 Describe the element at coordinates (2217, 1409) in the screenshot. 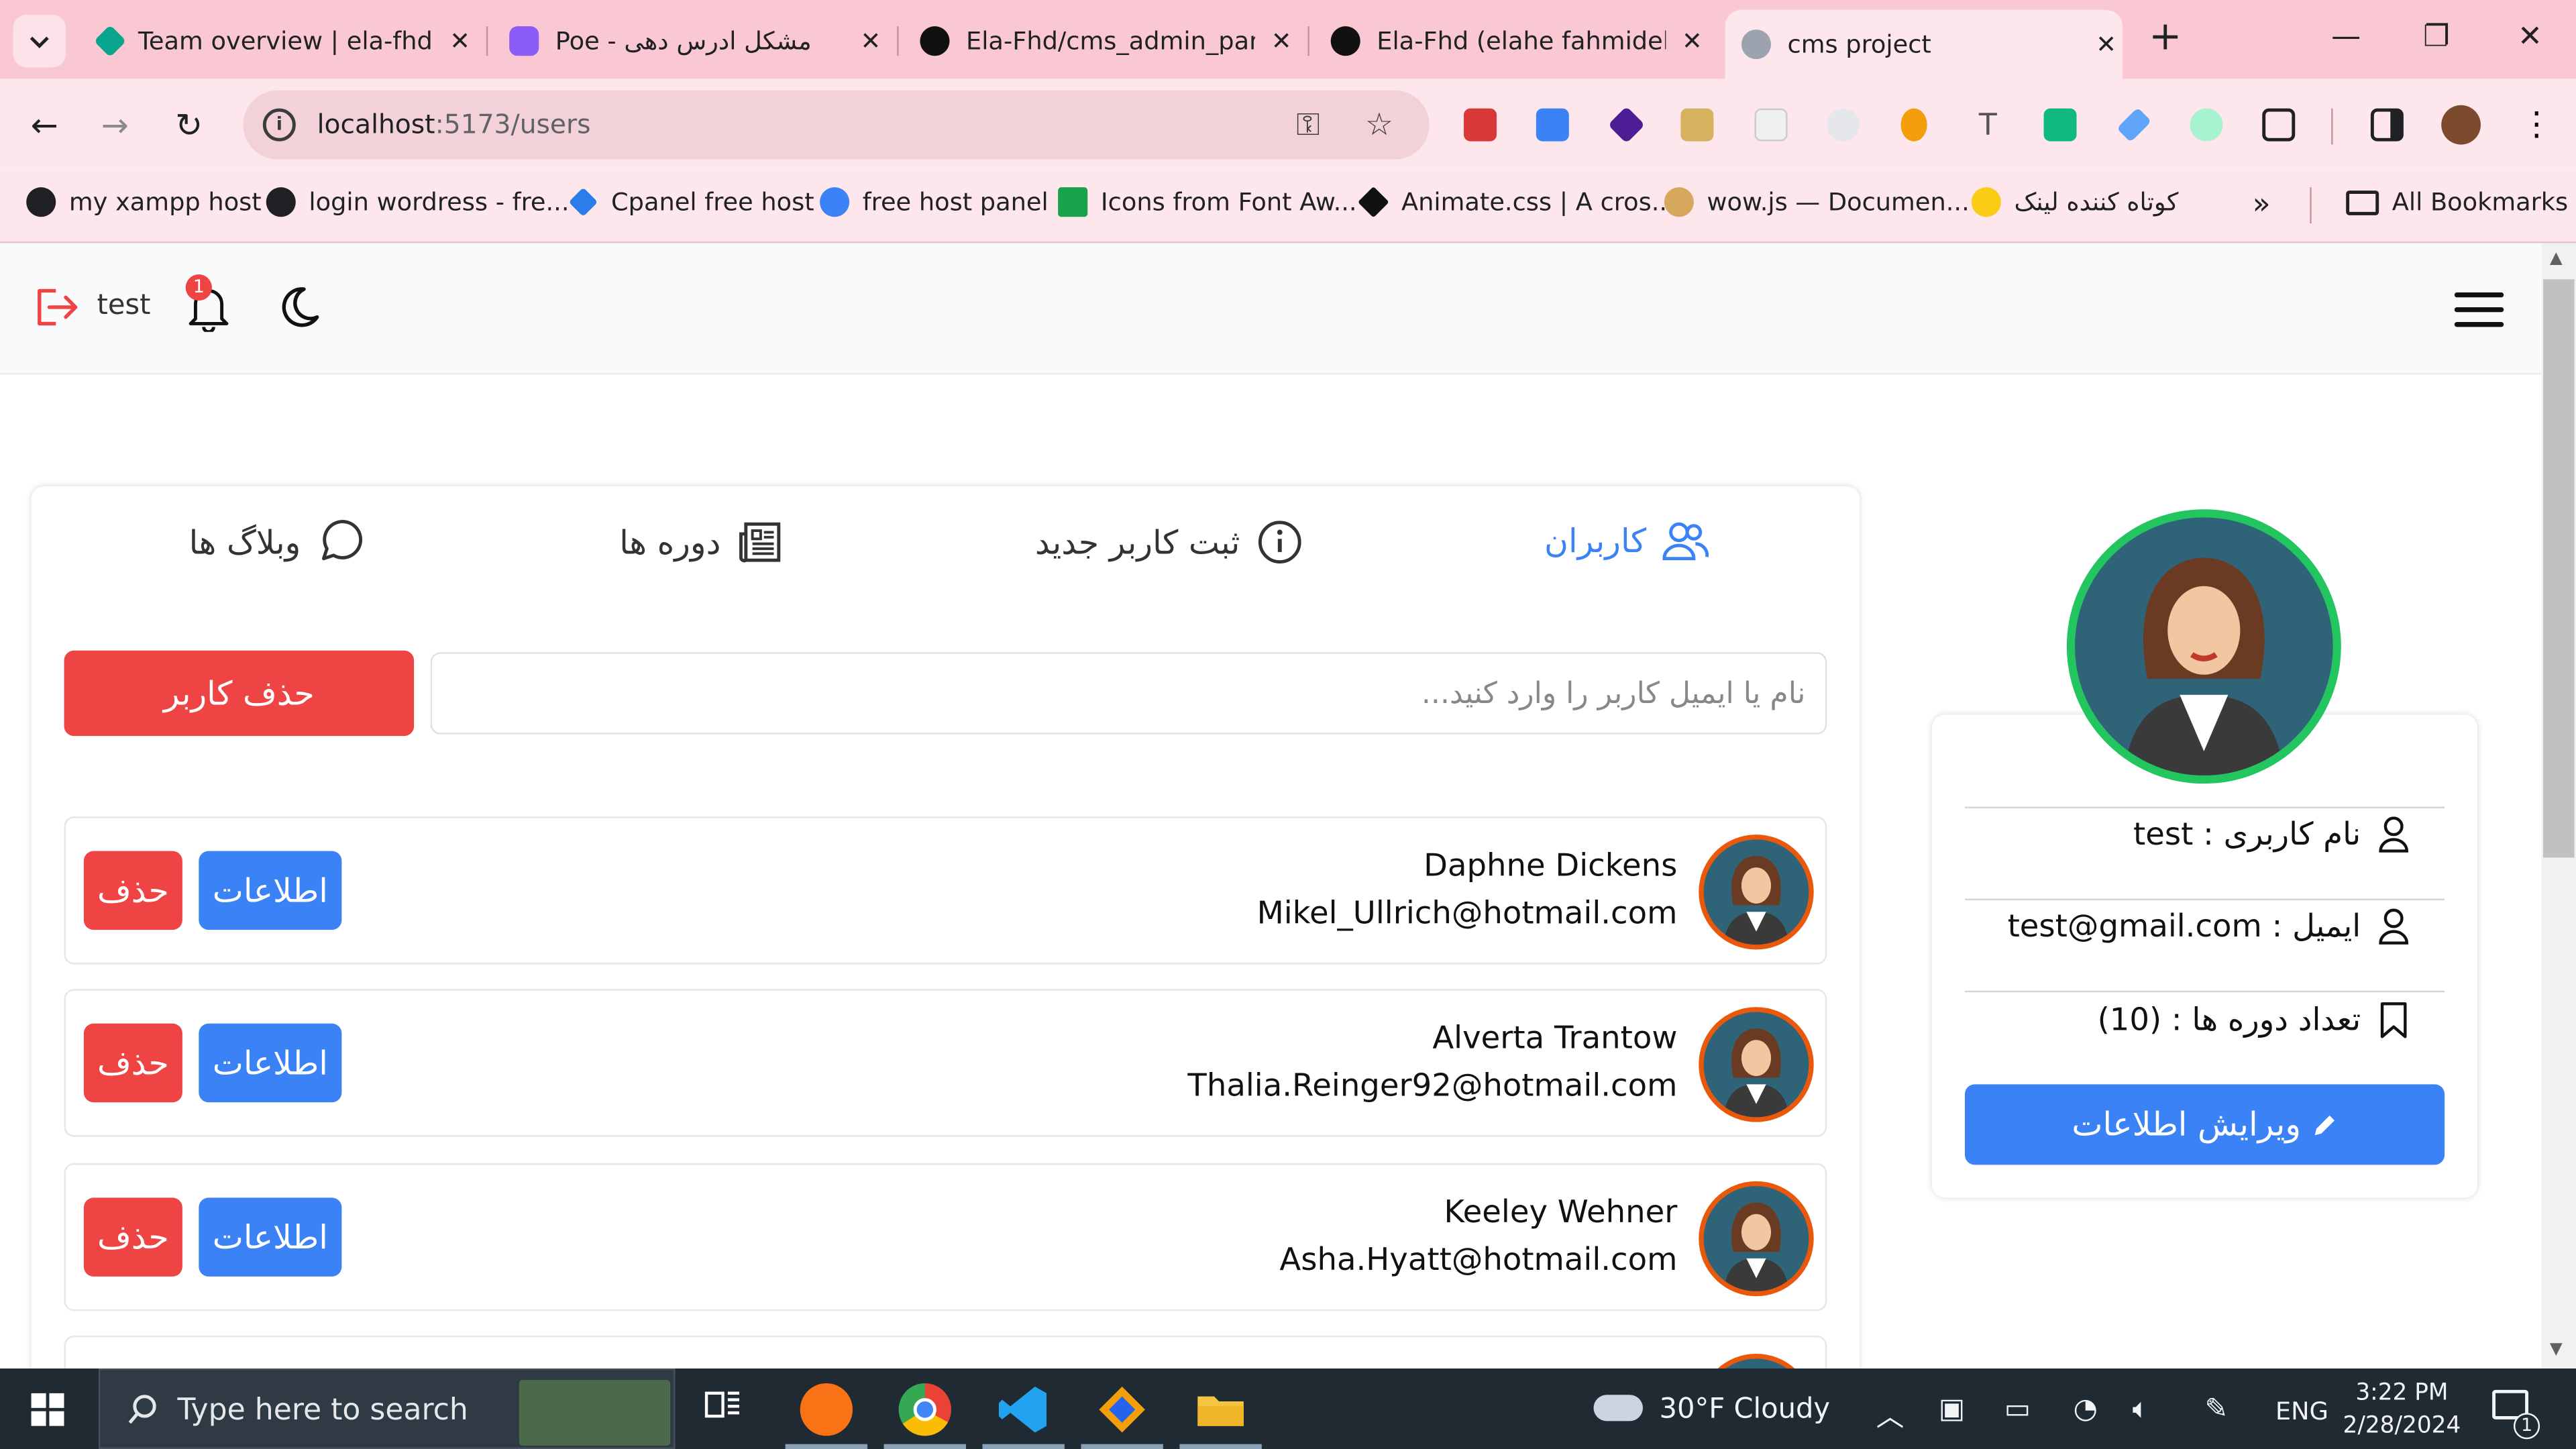

I see `pen-icon: ✎` at that location.